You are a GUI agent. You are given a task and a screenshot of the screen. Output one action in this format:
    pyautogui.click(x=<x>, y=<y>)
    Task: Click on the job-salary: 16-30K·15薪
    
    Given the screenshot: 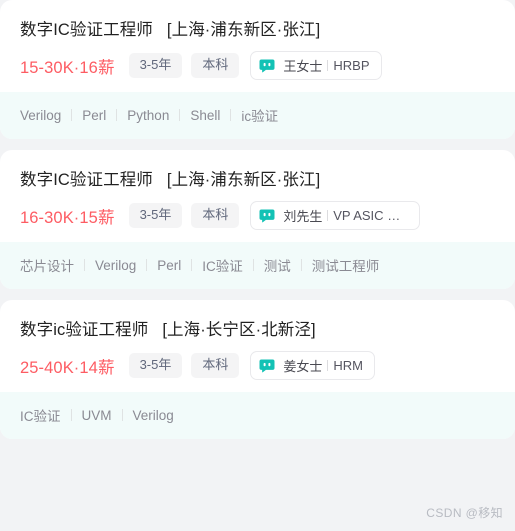 What is the action you would take?
    pyautogui.click(x=67, y=217)
    